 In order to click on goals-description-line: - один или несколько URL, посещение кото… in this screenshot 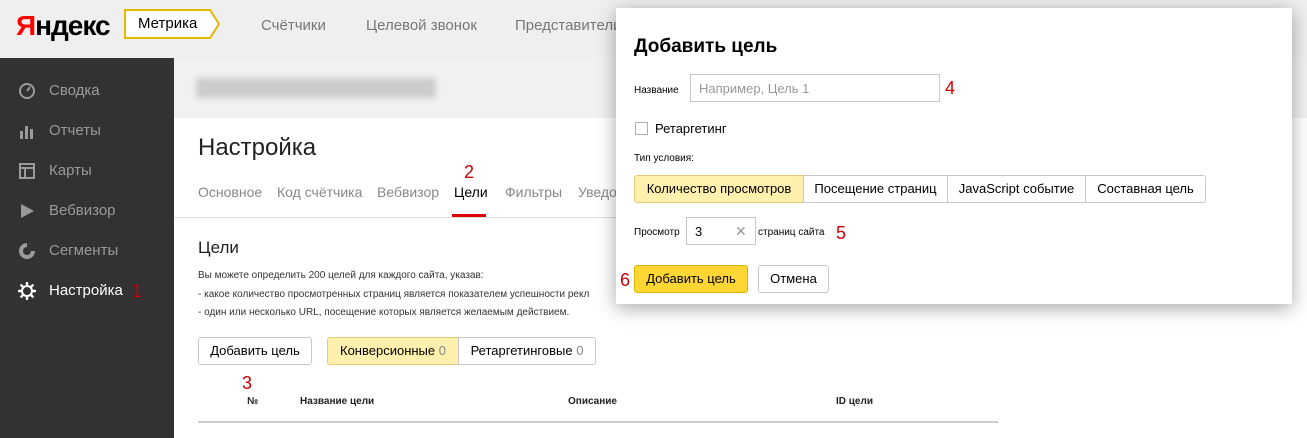, I will do `click(384, 312)`.